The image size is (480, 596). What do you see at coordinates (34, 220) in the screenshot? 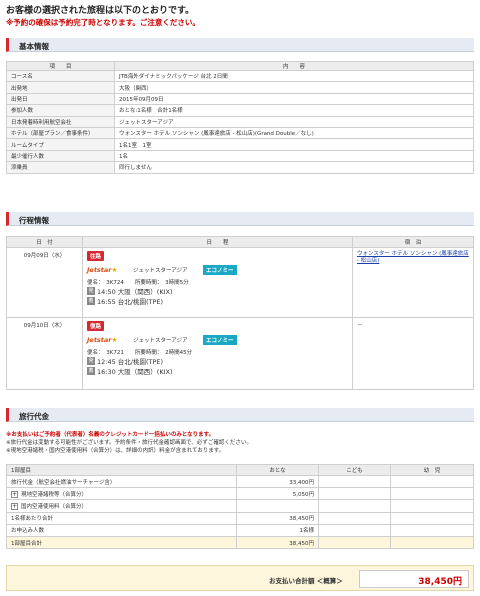
I see `section-title: 行程情報` at bounding box center [34, 220].